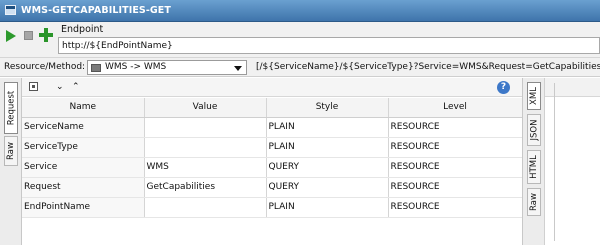 This screenshot has width=600, height=245. Describe the element at coordinates (33, 86) in the screenshot. I see `expand-all-icon` at that location.